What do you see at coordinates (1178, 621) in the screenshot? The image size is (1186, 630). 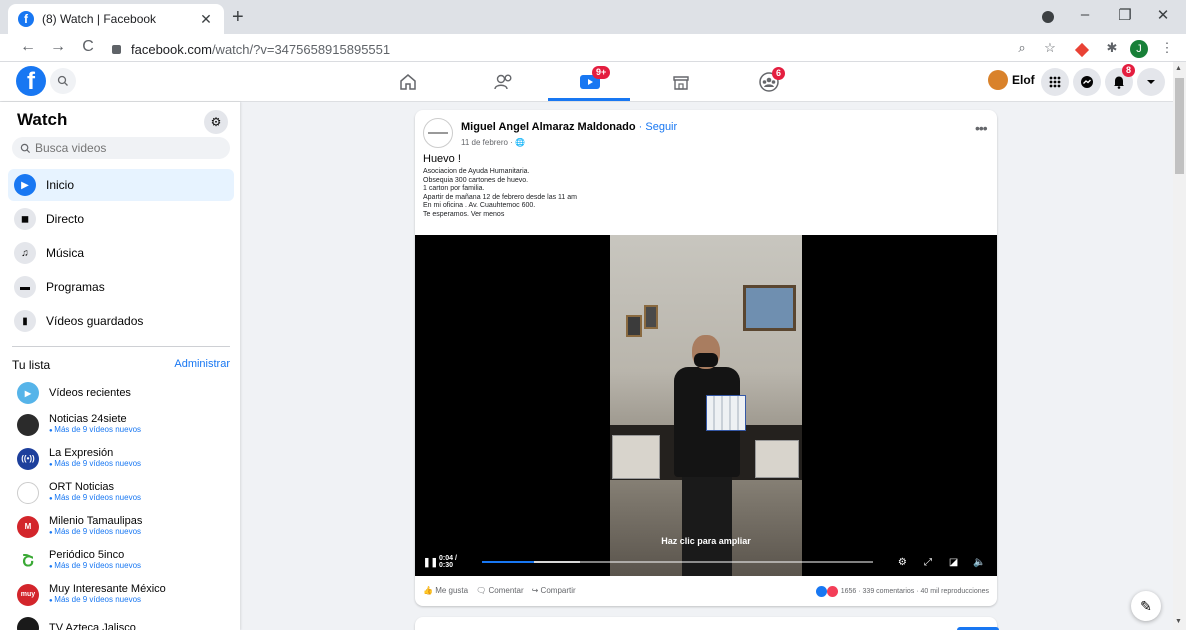 I see `scroll-down-icon: ▼` at bounding box center [1178, 621].